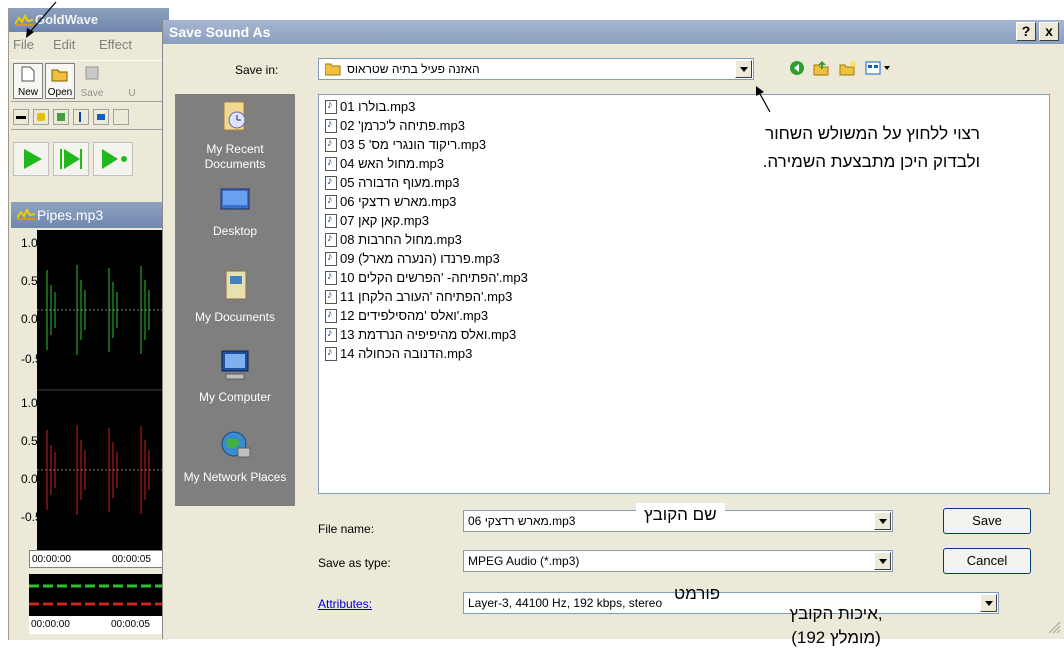 Image resolution: width=1064 pixels, height=657 pixels. What do you see at coordinates (836, 613) in the screenshot?
I see `quality-note-line1: איכות הקובץ,` at bounding box center [836, 613].